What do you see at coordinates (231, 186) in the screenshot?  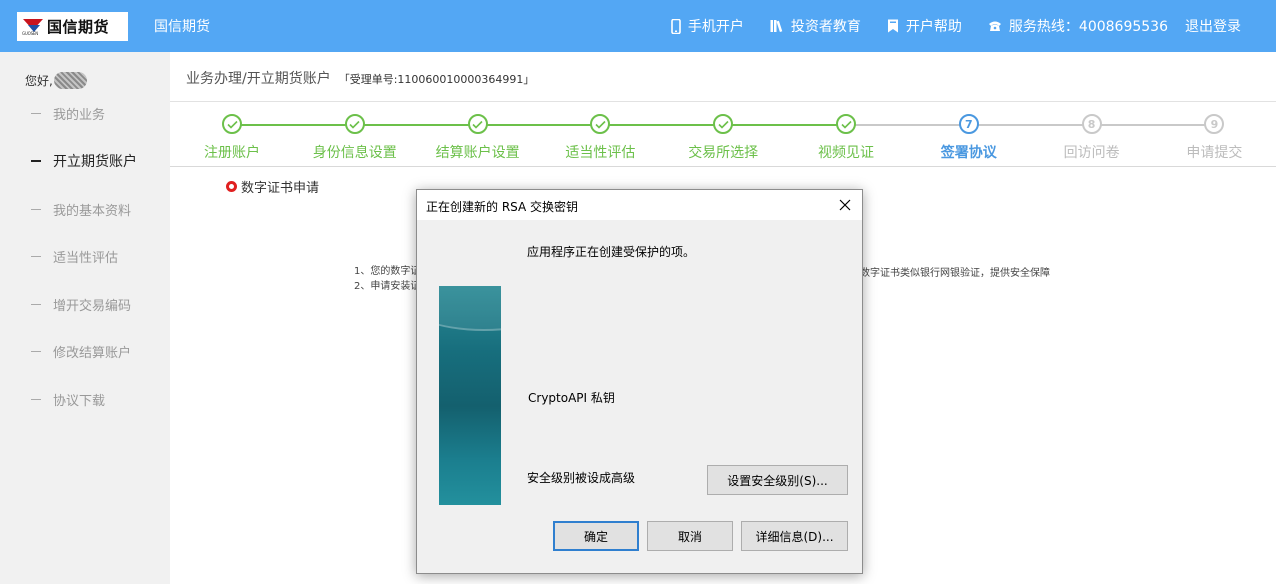 I see `radio-dot-icon` at bounding box center [231, 186].